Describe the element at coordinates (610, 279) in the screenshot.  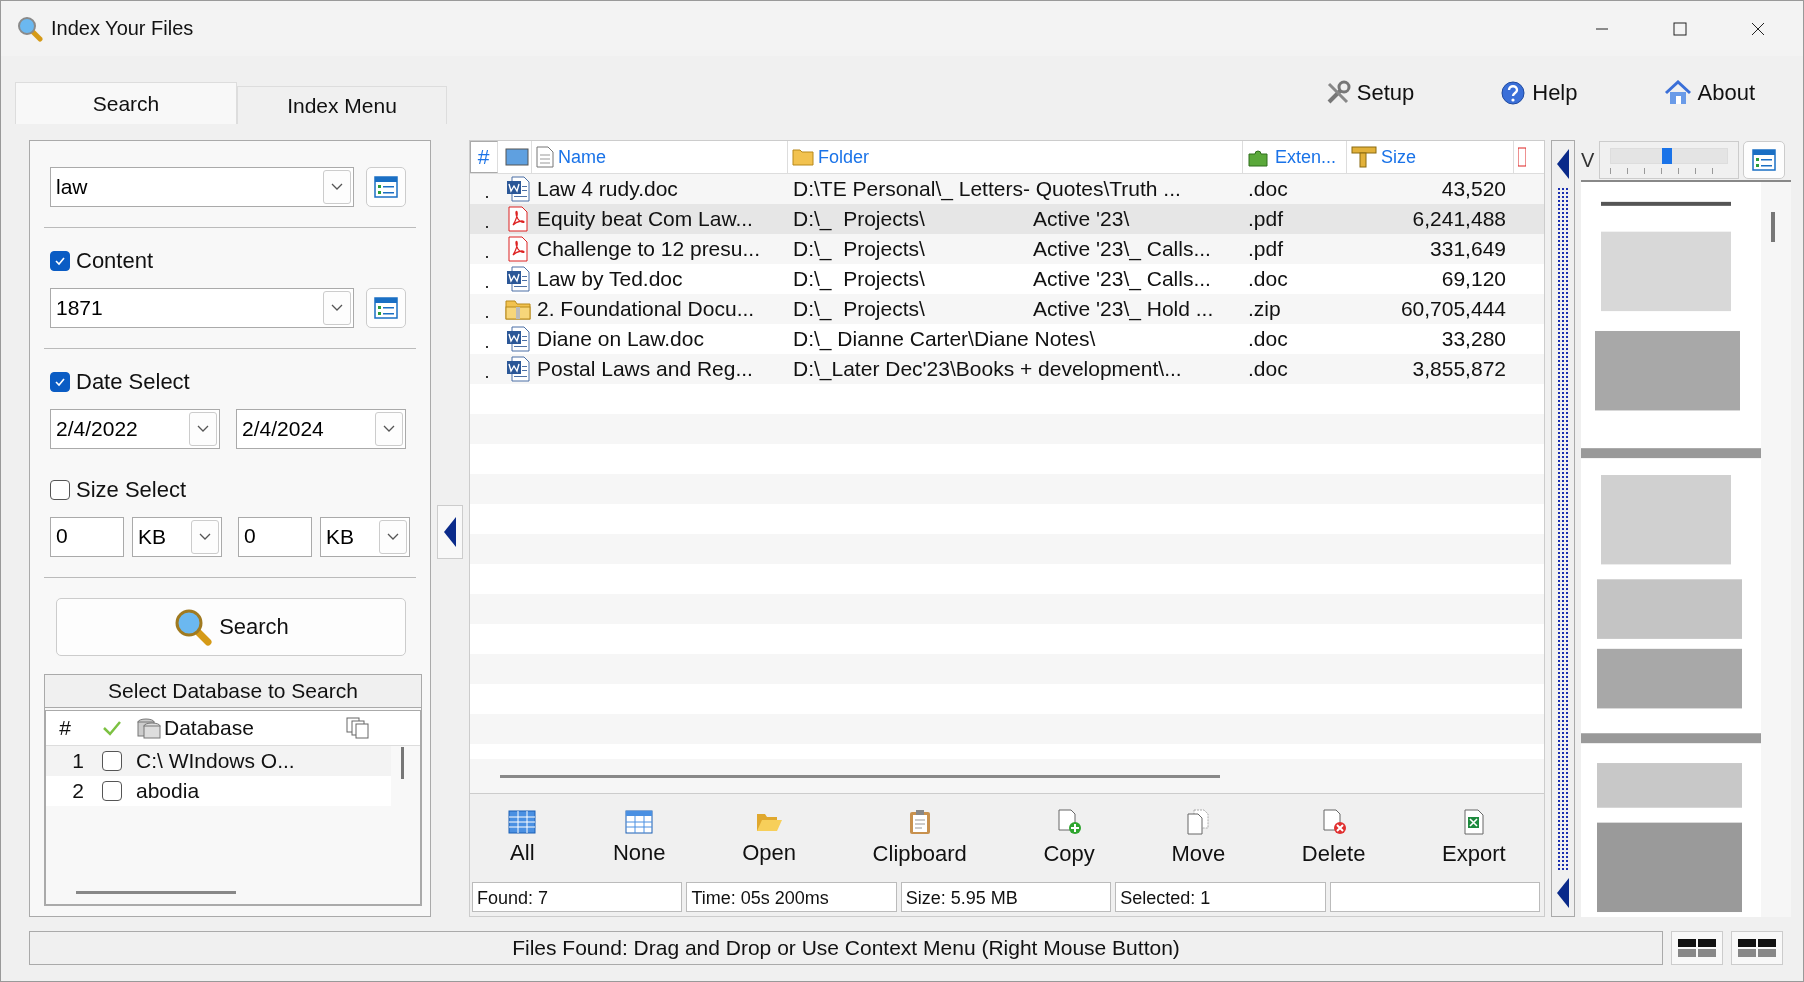
I see `table-cell-text: Law by Ted.doc` at that location.